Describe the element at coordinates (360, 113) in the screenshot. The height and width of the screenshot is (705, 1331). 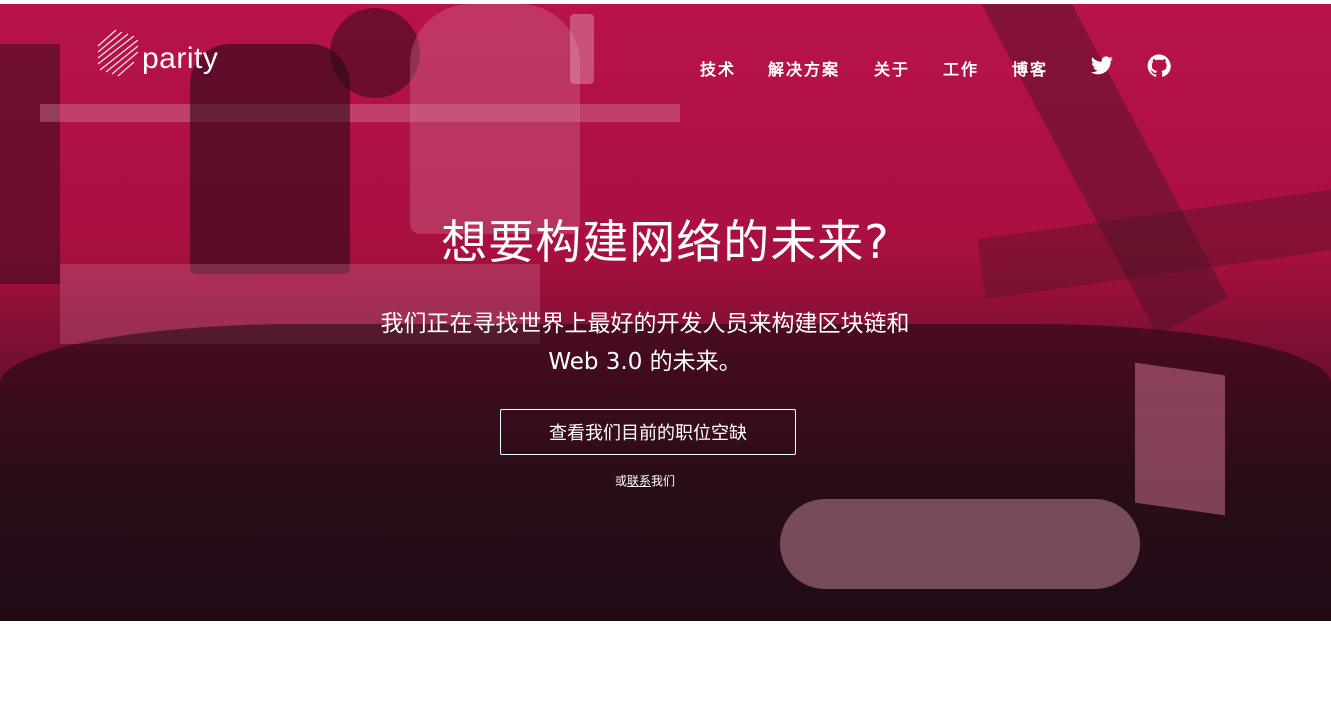
I see `background-photo-table` at that location.